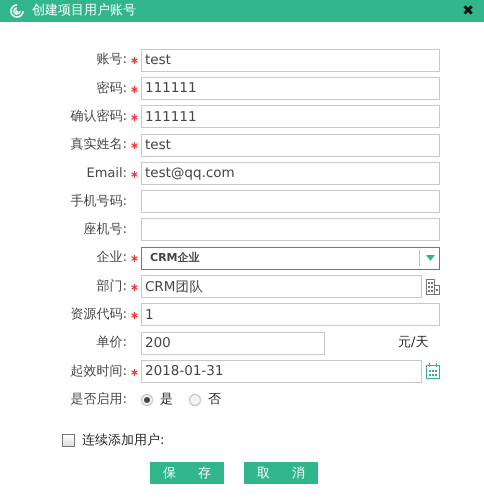  I want to click on radio-label: 是, so click(166, 399).